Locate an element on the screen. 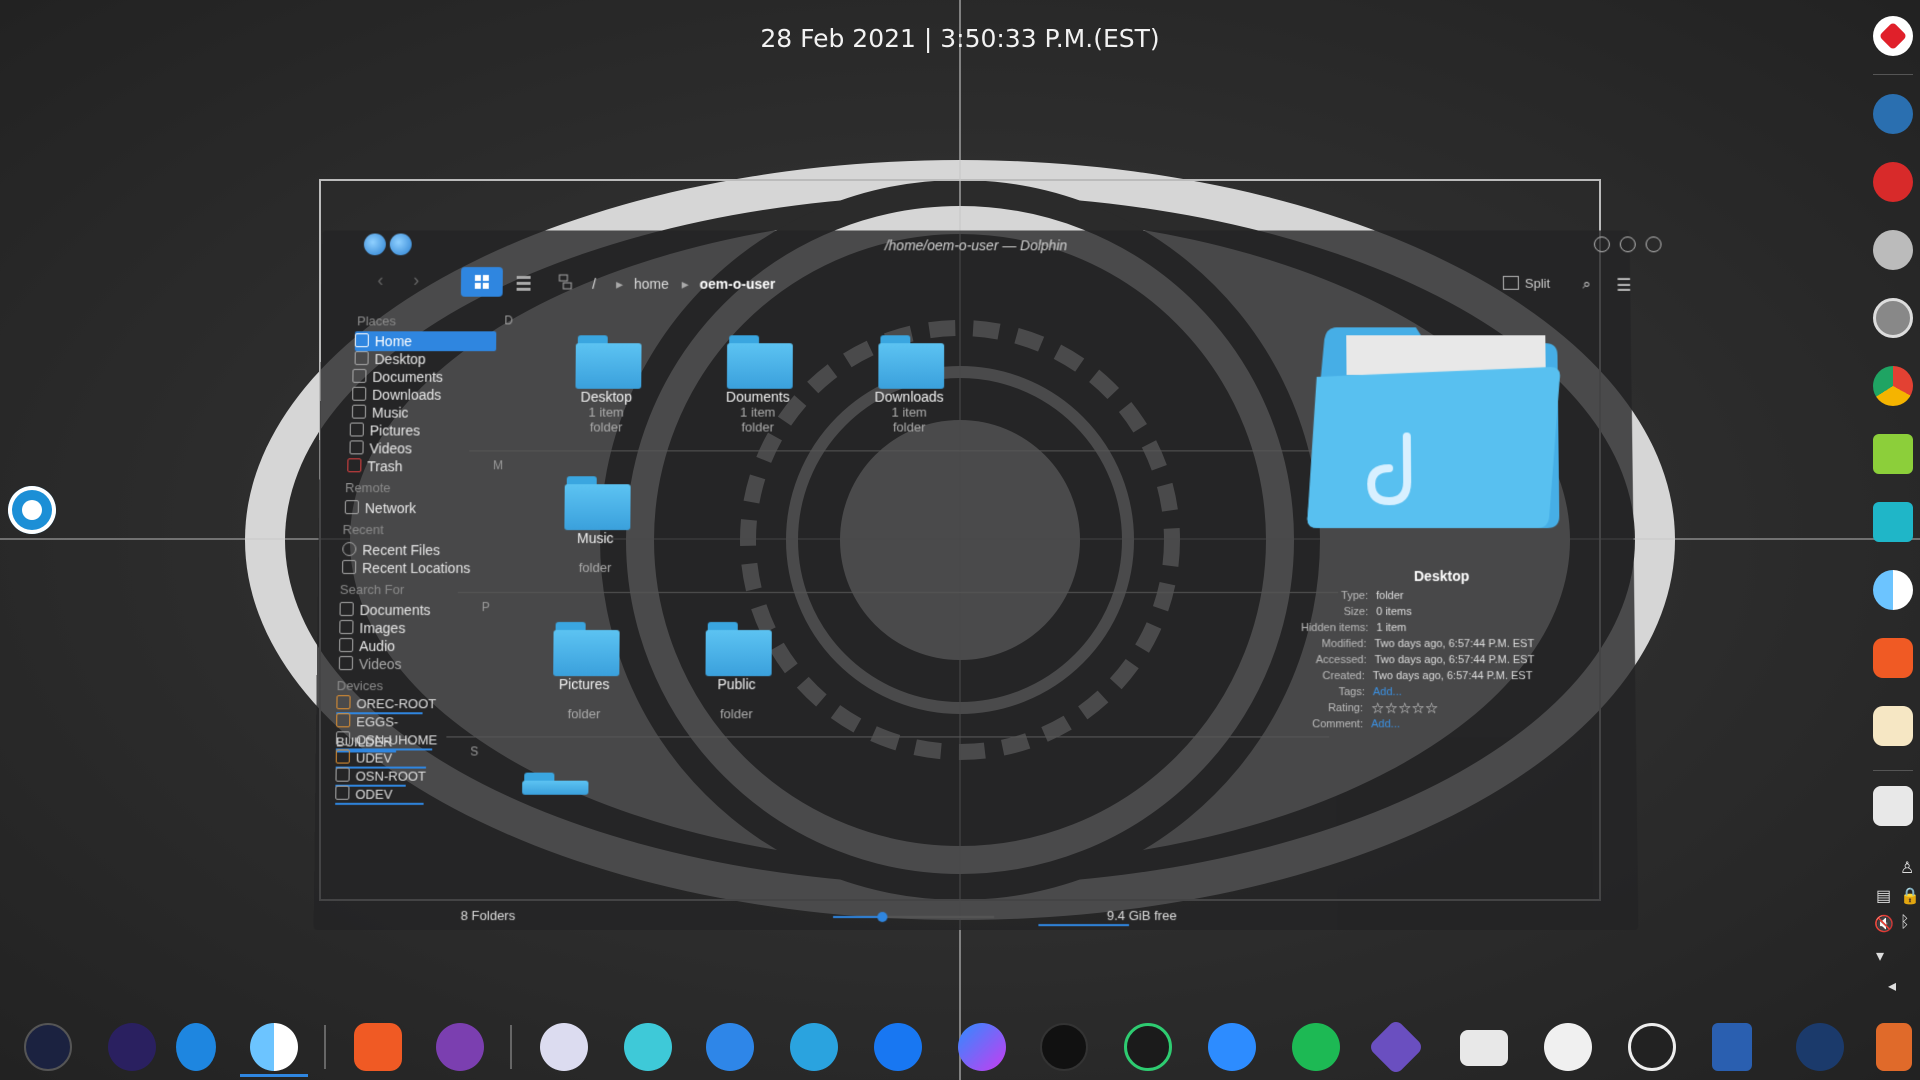 This screenshot has width=1920, height=1080. volume-muted-icon: 🔇 is located at coordinates (1884, 924).